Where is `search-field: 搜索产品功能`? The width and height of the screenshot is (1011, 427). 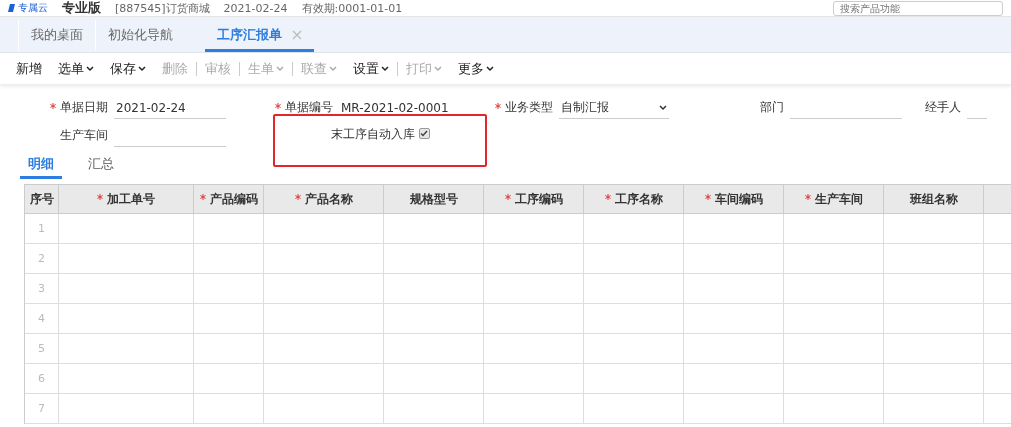
search-field: 搜索产品功能 is located at coordinates (918, 8).